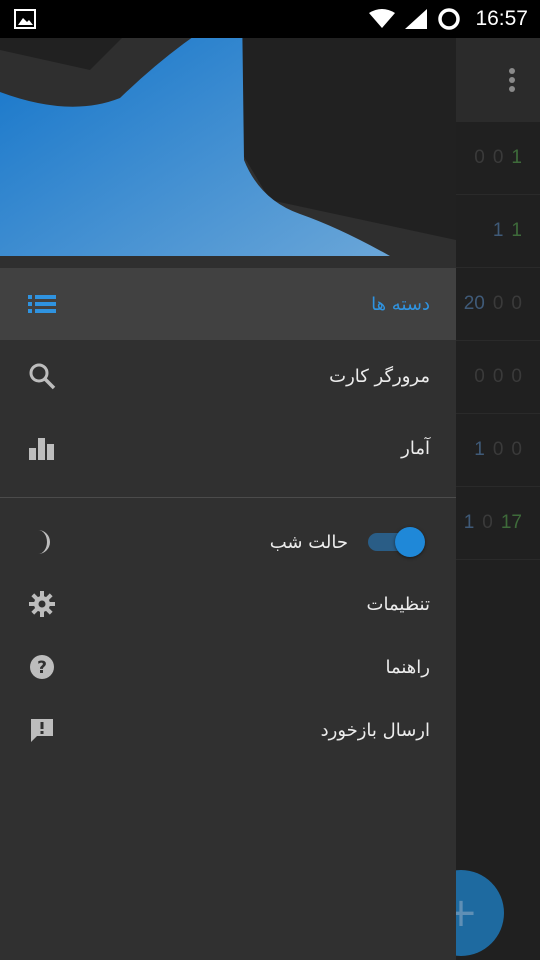 Image resolution: width=540 pixels, height=960 pixels. I want to click on menu-item-help: ? راهنما, so click(228, 667).